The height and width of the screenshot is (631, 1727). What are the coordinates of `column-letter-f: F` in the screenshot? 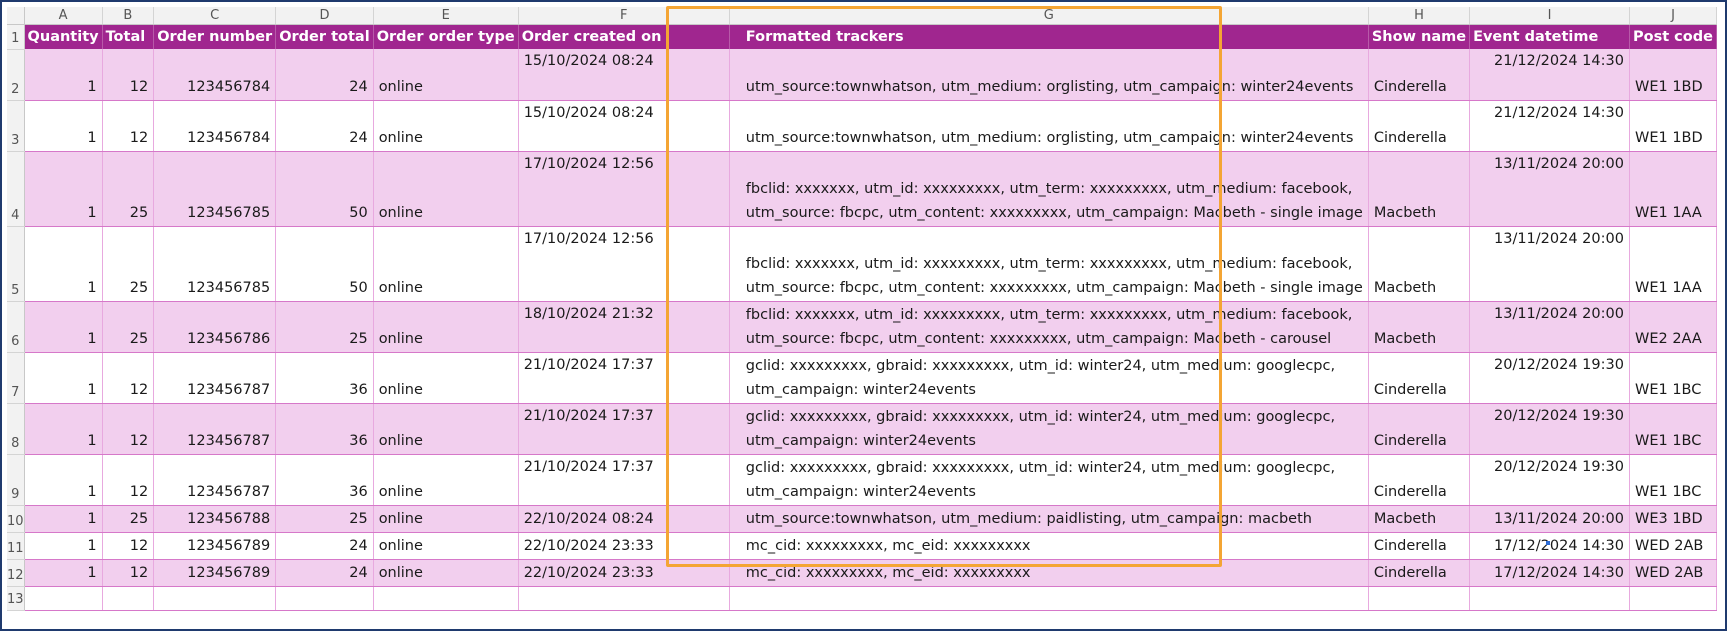 It's located at (624, 16).